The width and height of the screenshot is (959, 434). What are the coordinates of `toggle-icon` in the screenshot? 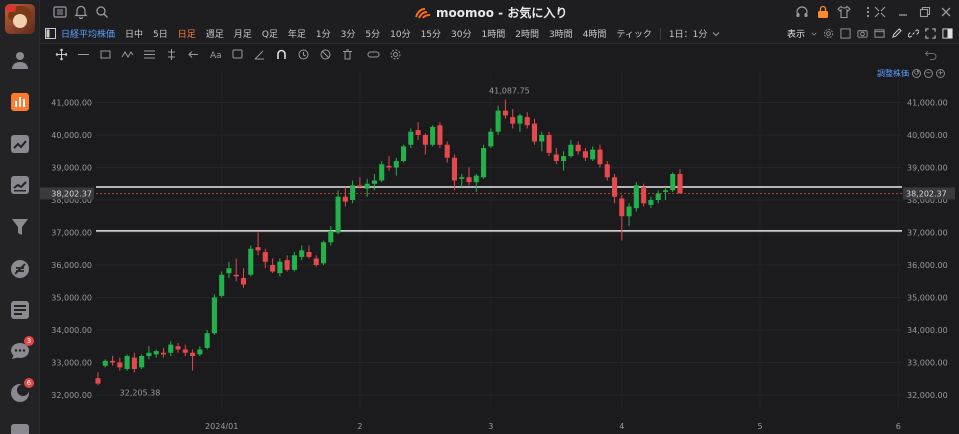 It's located at (373, 54).